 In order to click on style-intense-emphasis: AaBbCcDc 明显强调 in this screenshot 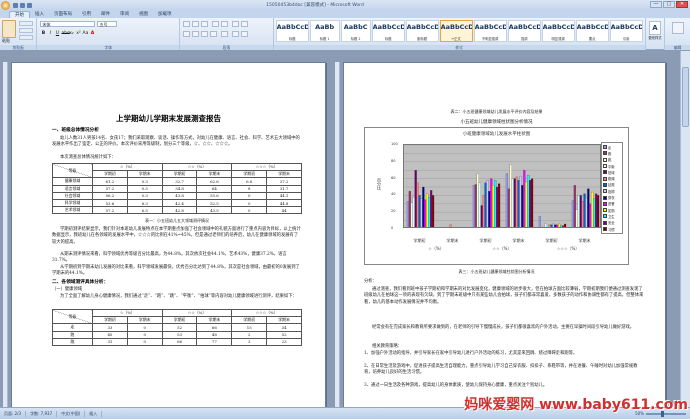, I will do `click(558, 31)`.